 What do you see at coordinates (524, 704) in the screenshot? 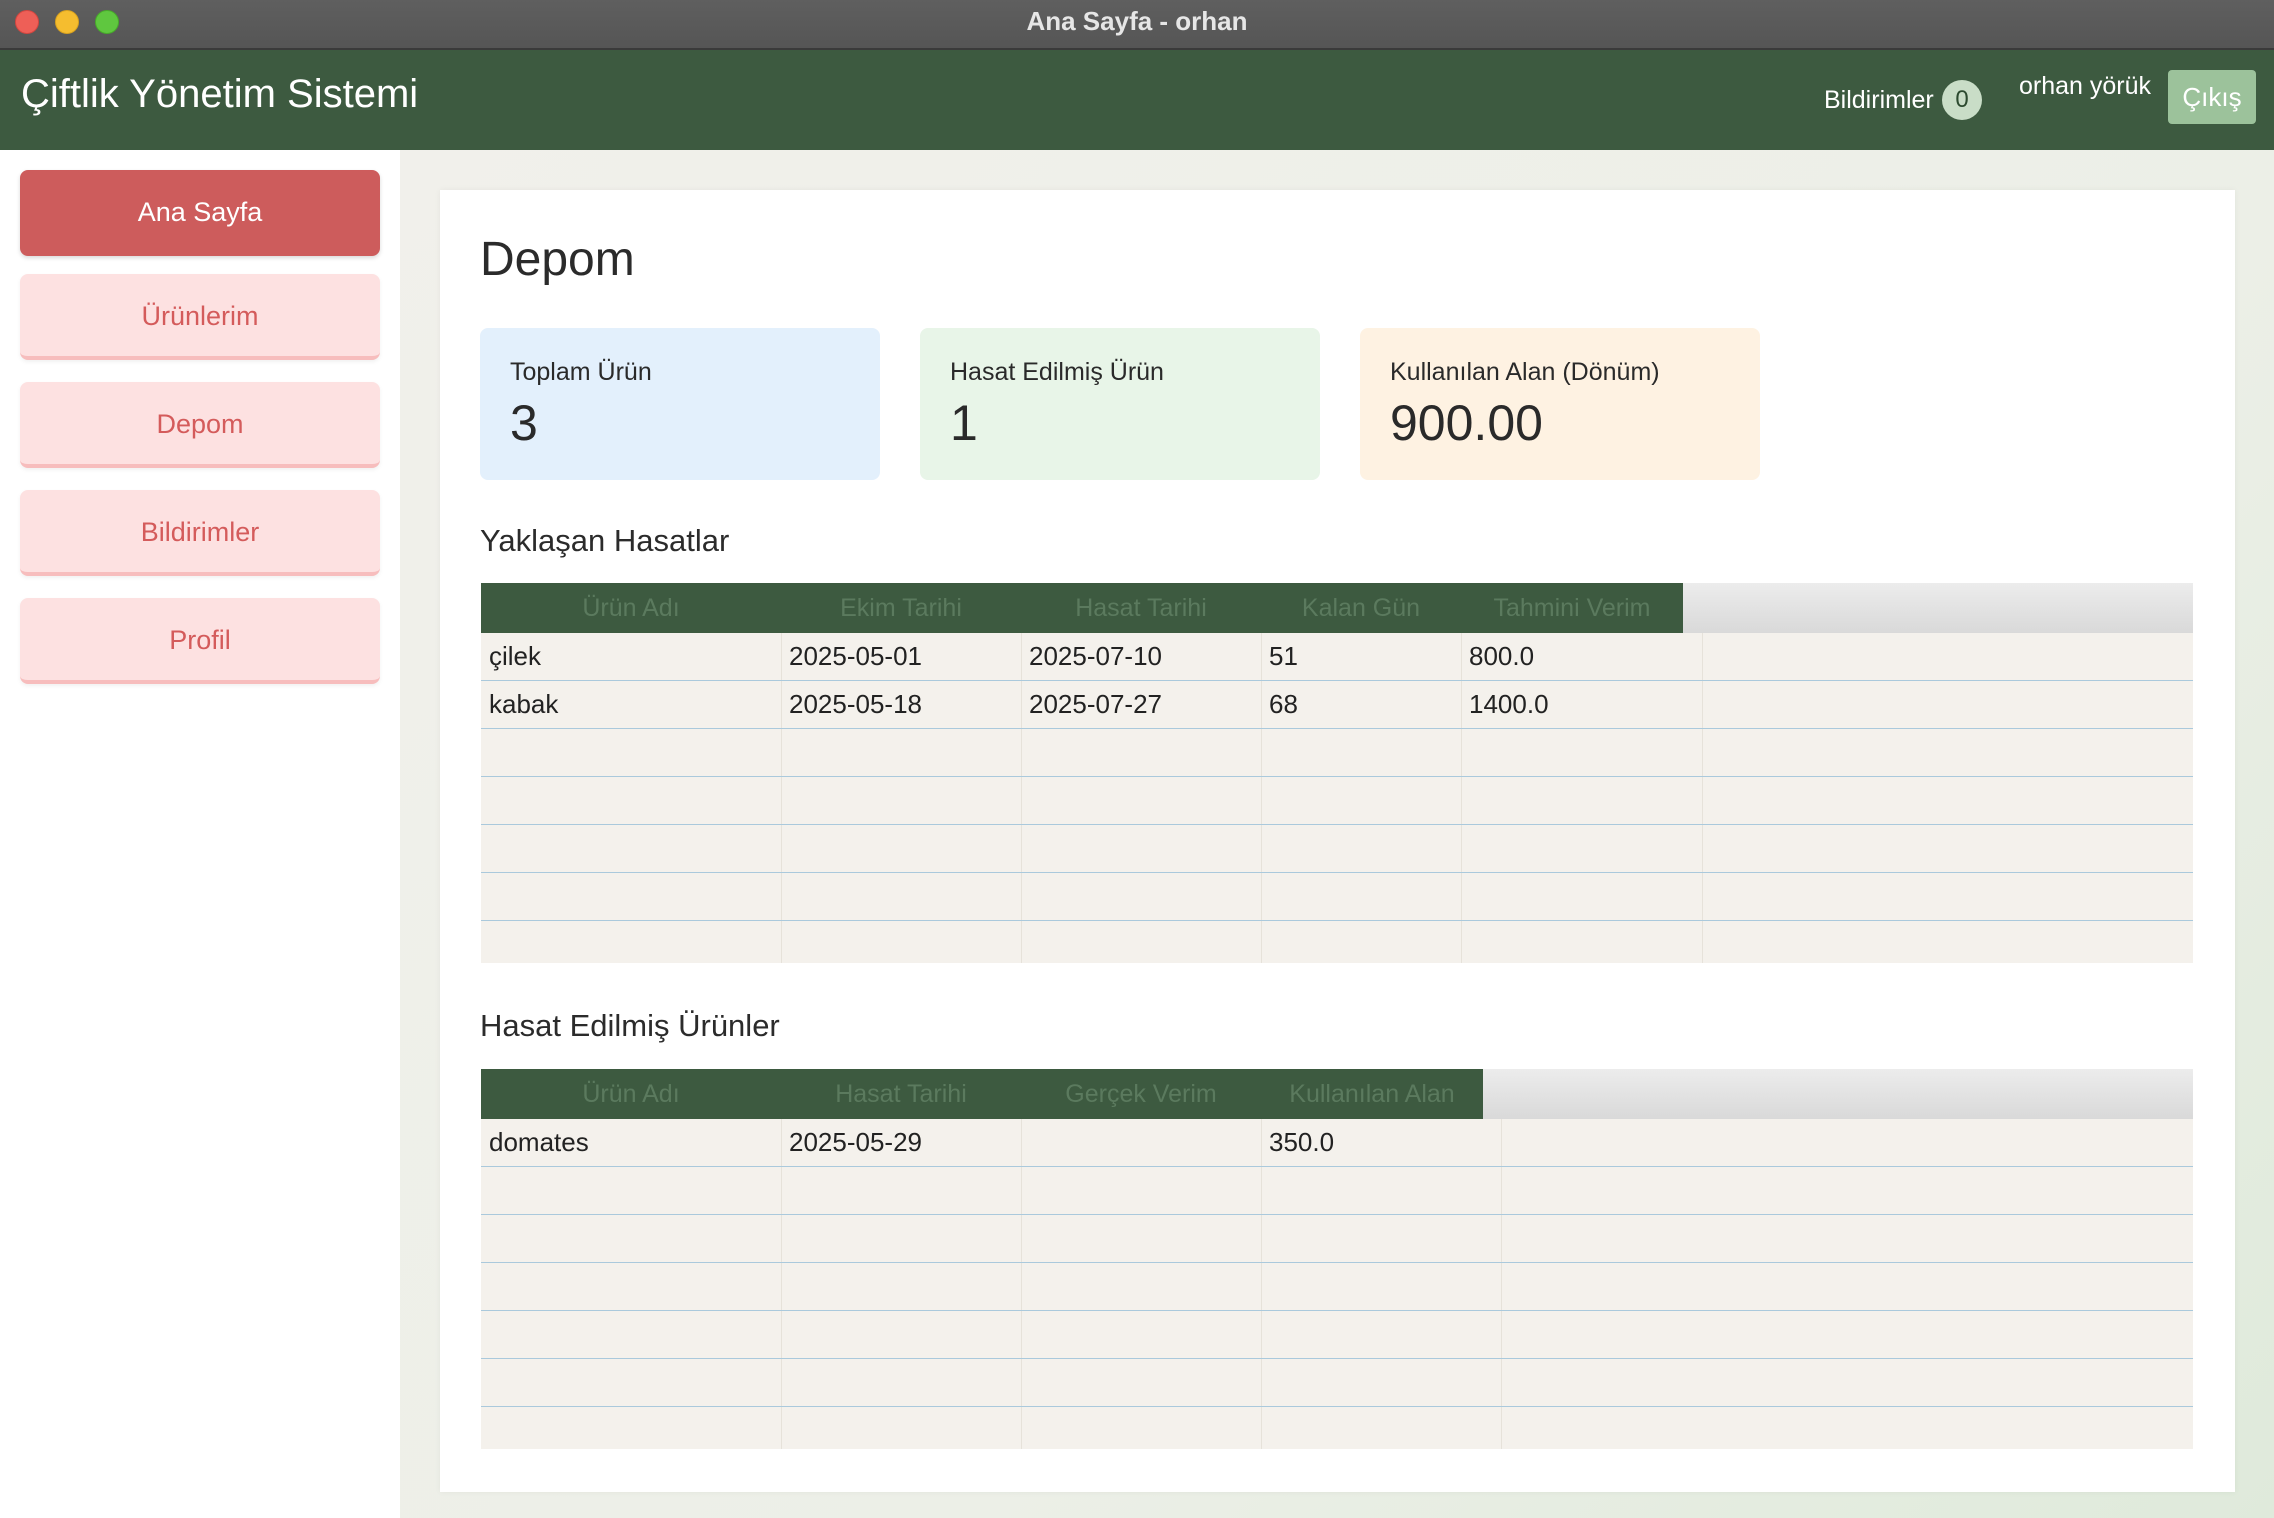
I see `cell-urun-adi: kabak` at bounding box center [524, 704].